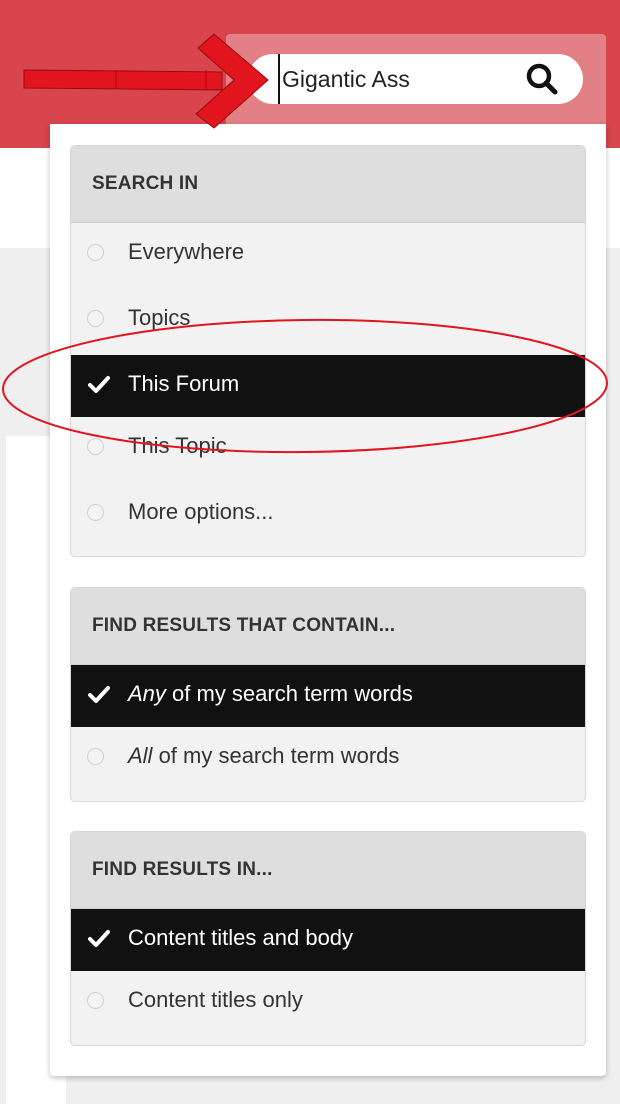 Image resolution: width=620 pixels, height=1104 pixels. What do you see at coordinates (328, 386) in the screenshot?
I see `option-this-forum: This Forum` at bounding box center [328, 386].